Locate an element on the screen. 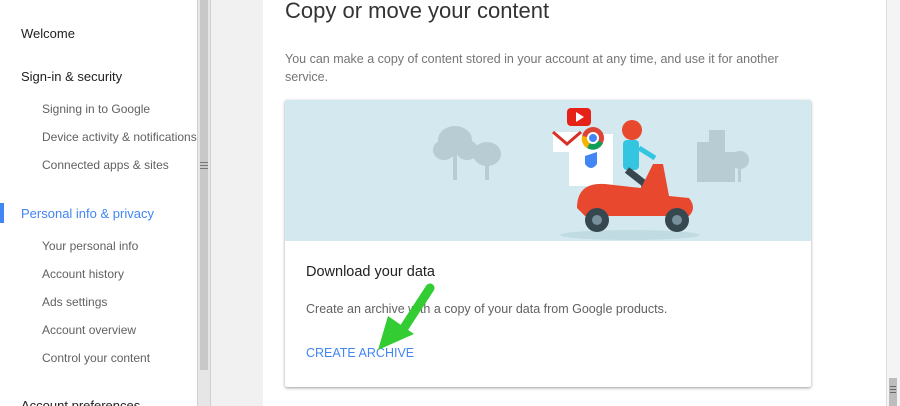 Image resolution: width=900 pixels, height=406 pixels. active-section-marker is located at coordinates (2, 213).